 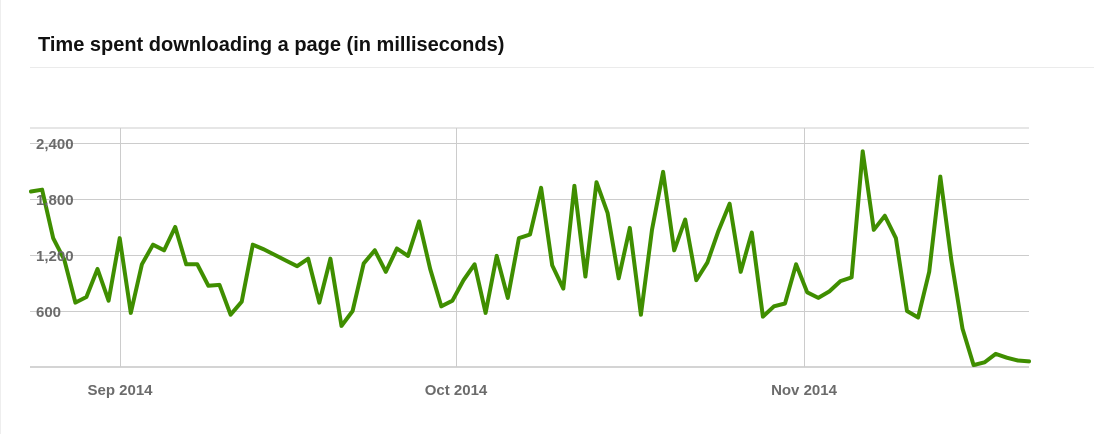 What do you see at coordinates (48, 312) in the screenshot?
I see `y-tick-label-600: 600` at bounding box center [48, 312].